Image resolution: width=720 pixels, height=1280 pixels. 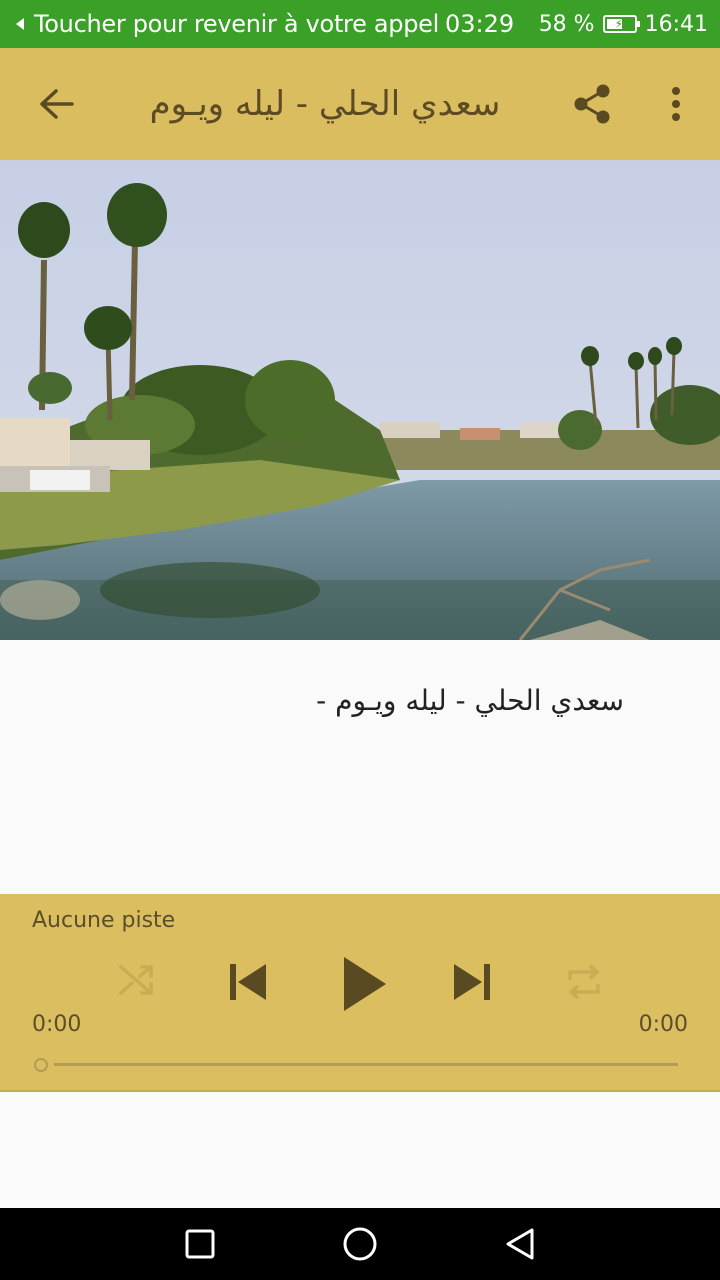 What do you see at coordinates (566, 24) in the screenshot?
I see `battery-percent: 58 %` at bounding box center [566, 24].